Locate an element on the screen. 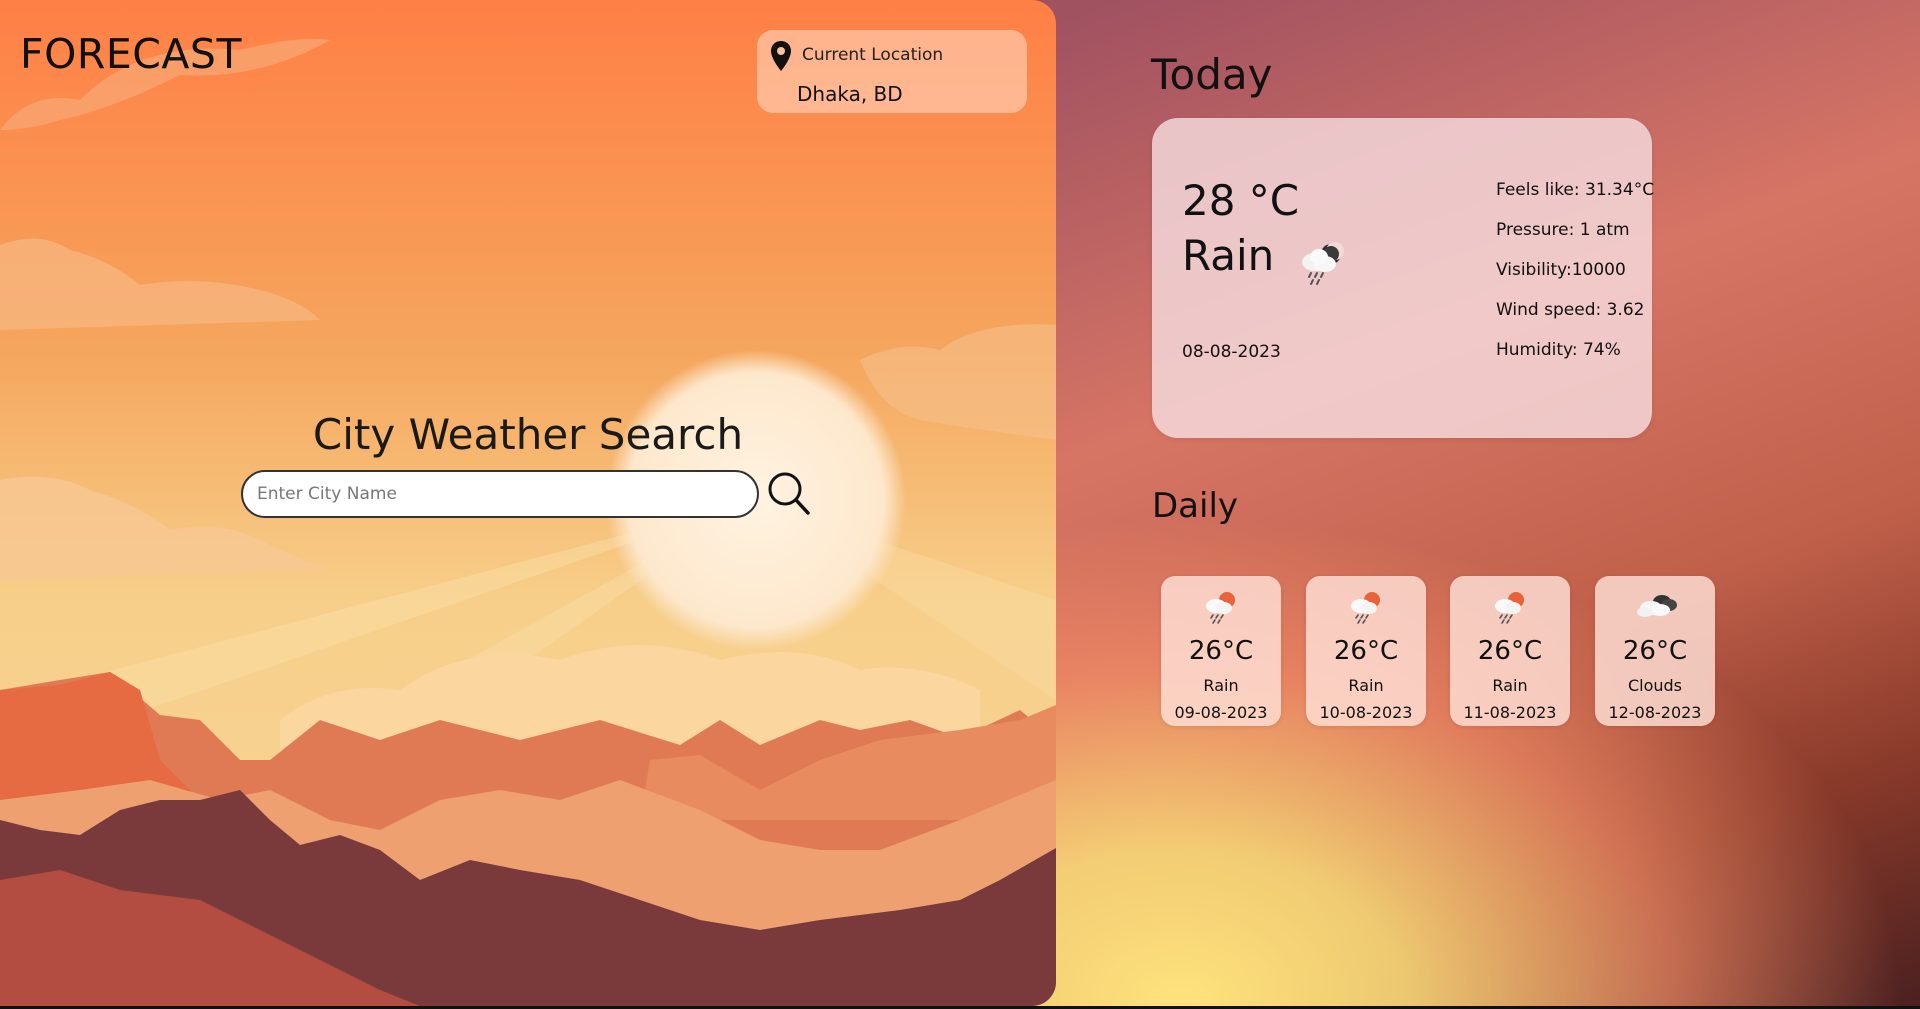 This screenshot has width=1920, height=1009. daily-date: 09-08-2023 is located at coordinates (1221, 712).